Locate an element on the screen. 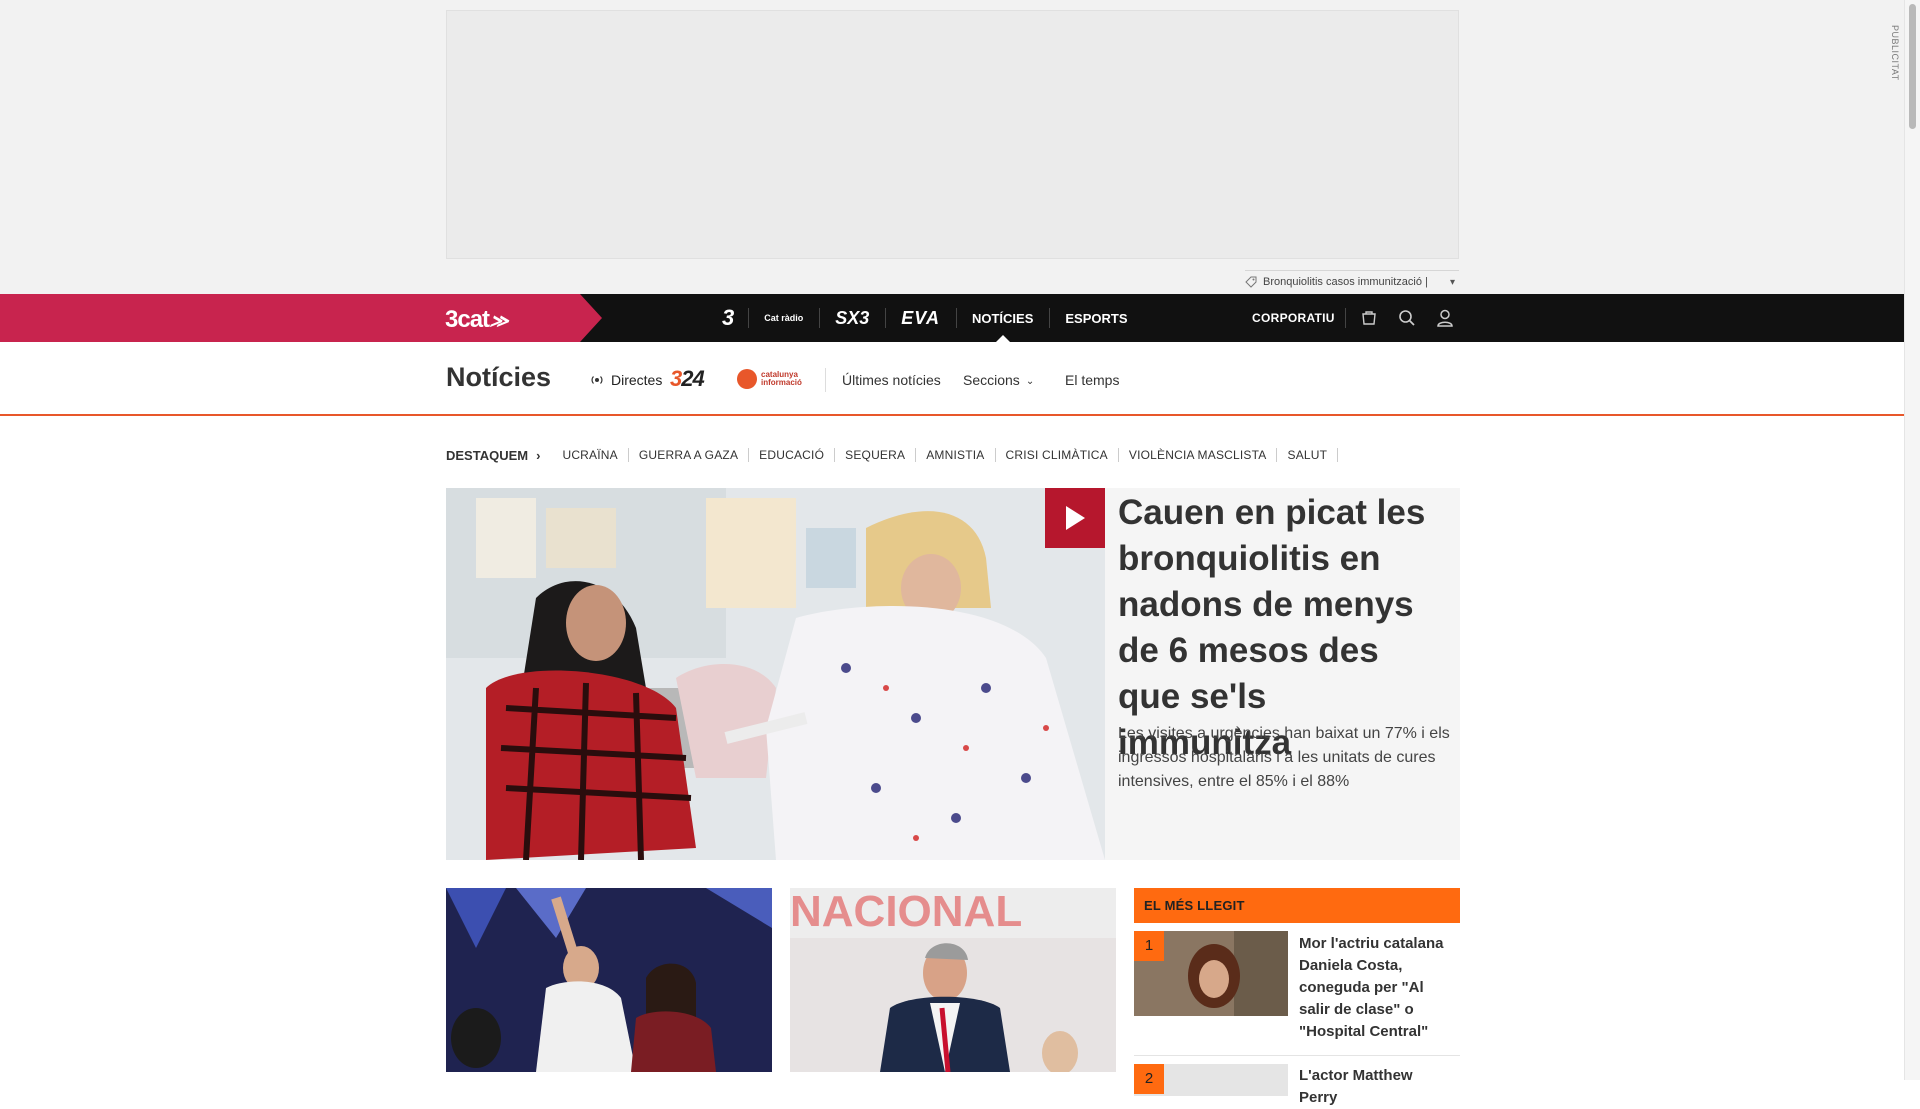 This screenshot has height=1109, width=1920. politician-photo: NACIONAL is located at coordinates (953, 980).